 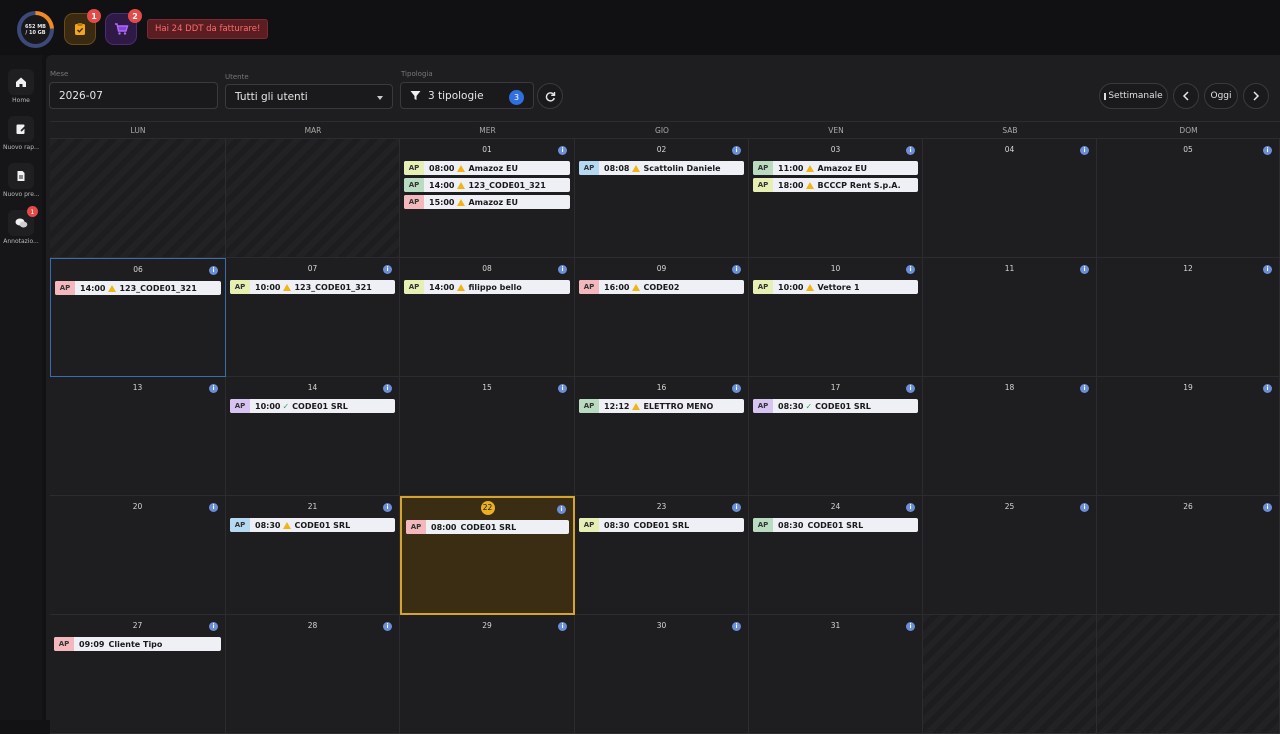 What do you see at coordinates (662, 674) in the screenshot?
I see `calendar-day-cell: 30 i` at bounding box center [662, 674].